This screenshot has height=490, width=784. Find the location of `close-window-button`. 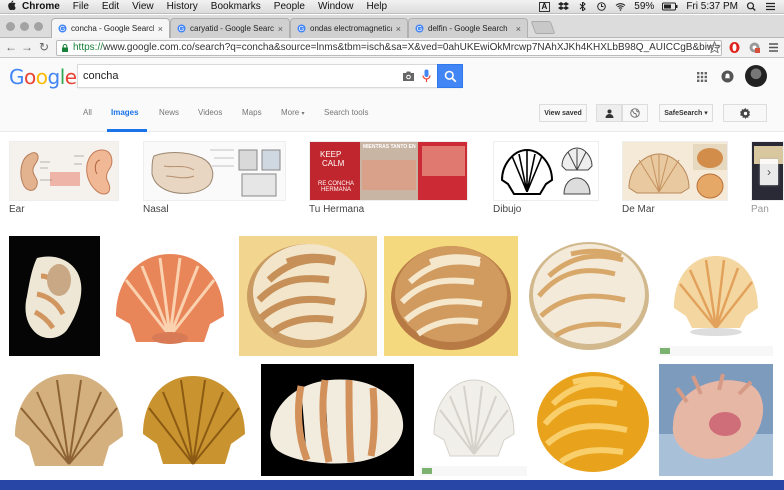

close-window-button is located at coordinates (10, 26).